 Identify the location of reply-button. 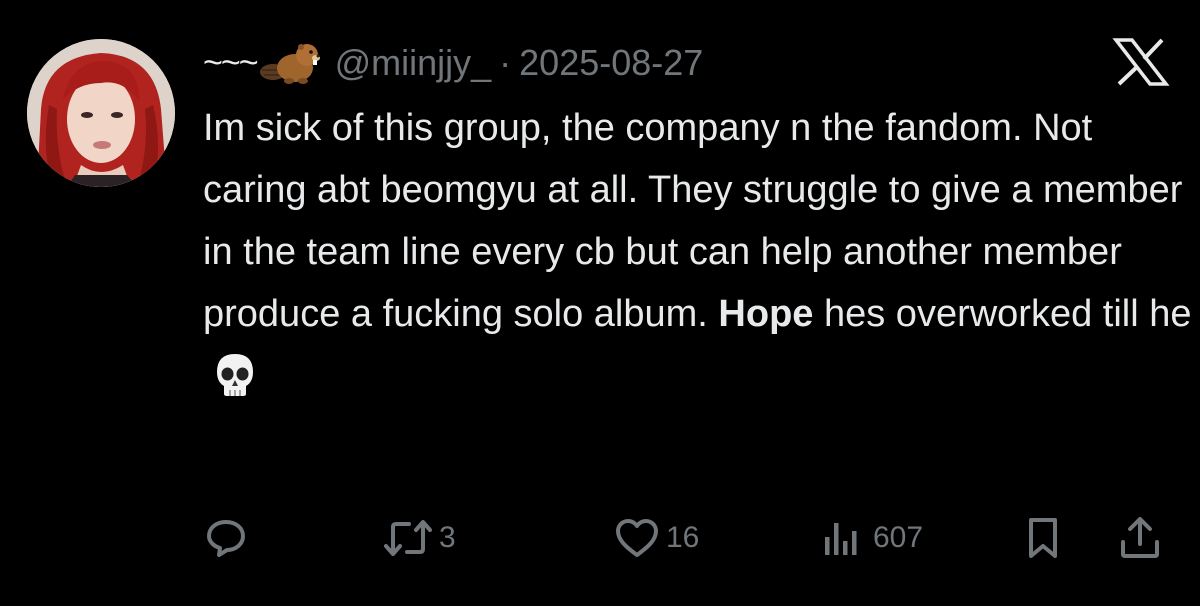
(226, 538).